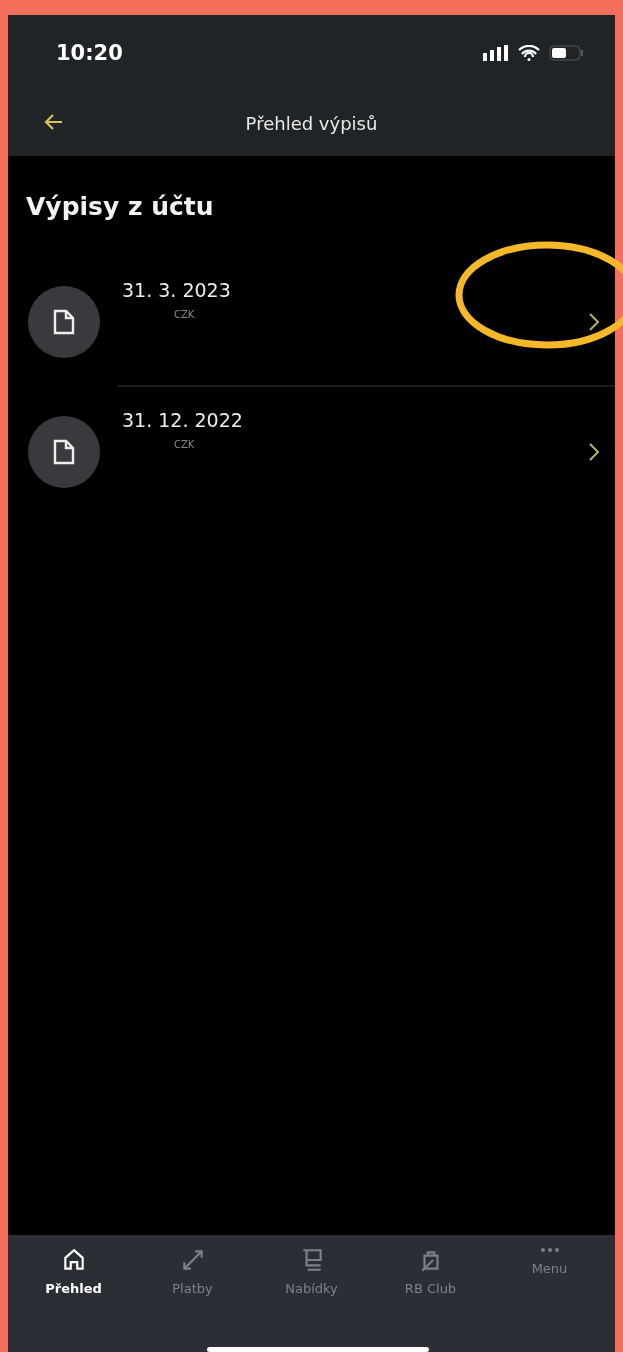  Describe the element at coordinates (549, 1279) in the screenshot. I see `tab-bar-item: Menu` at that location.